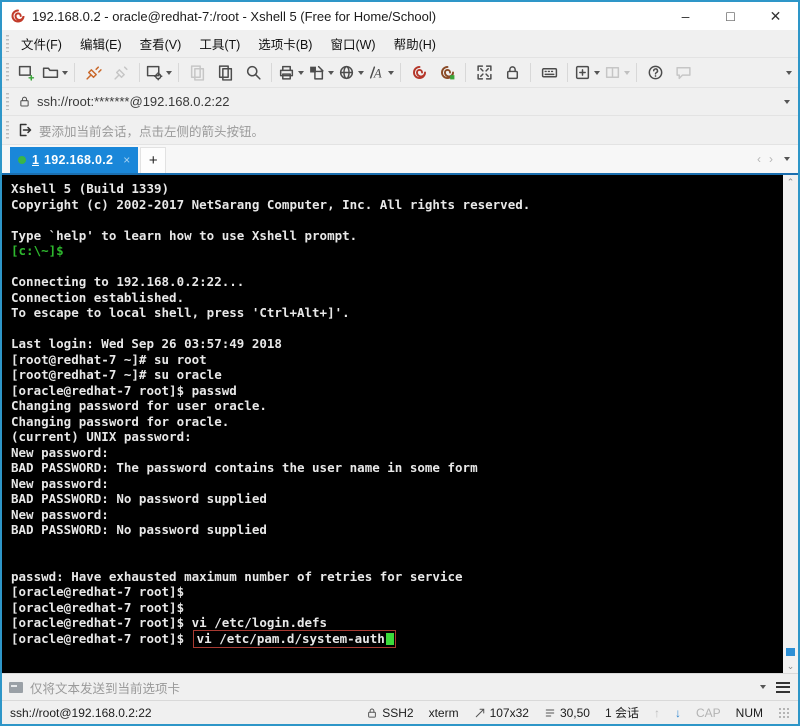  I want to click on maximize-button: □, so click(730, 16).